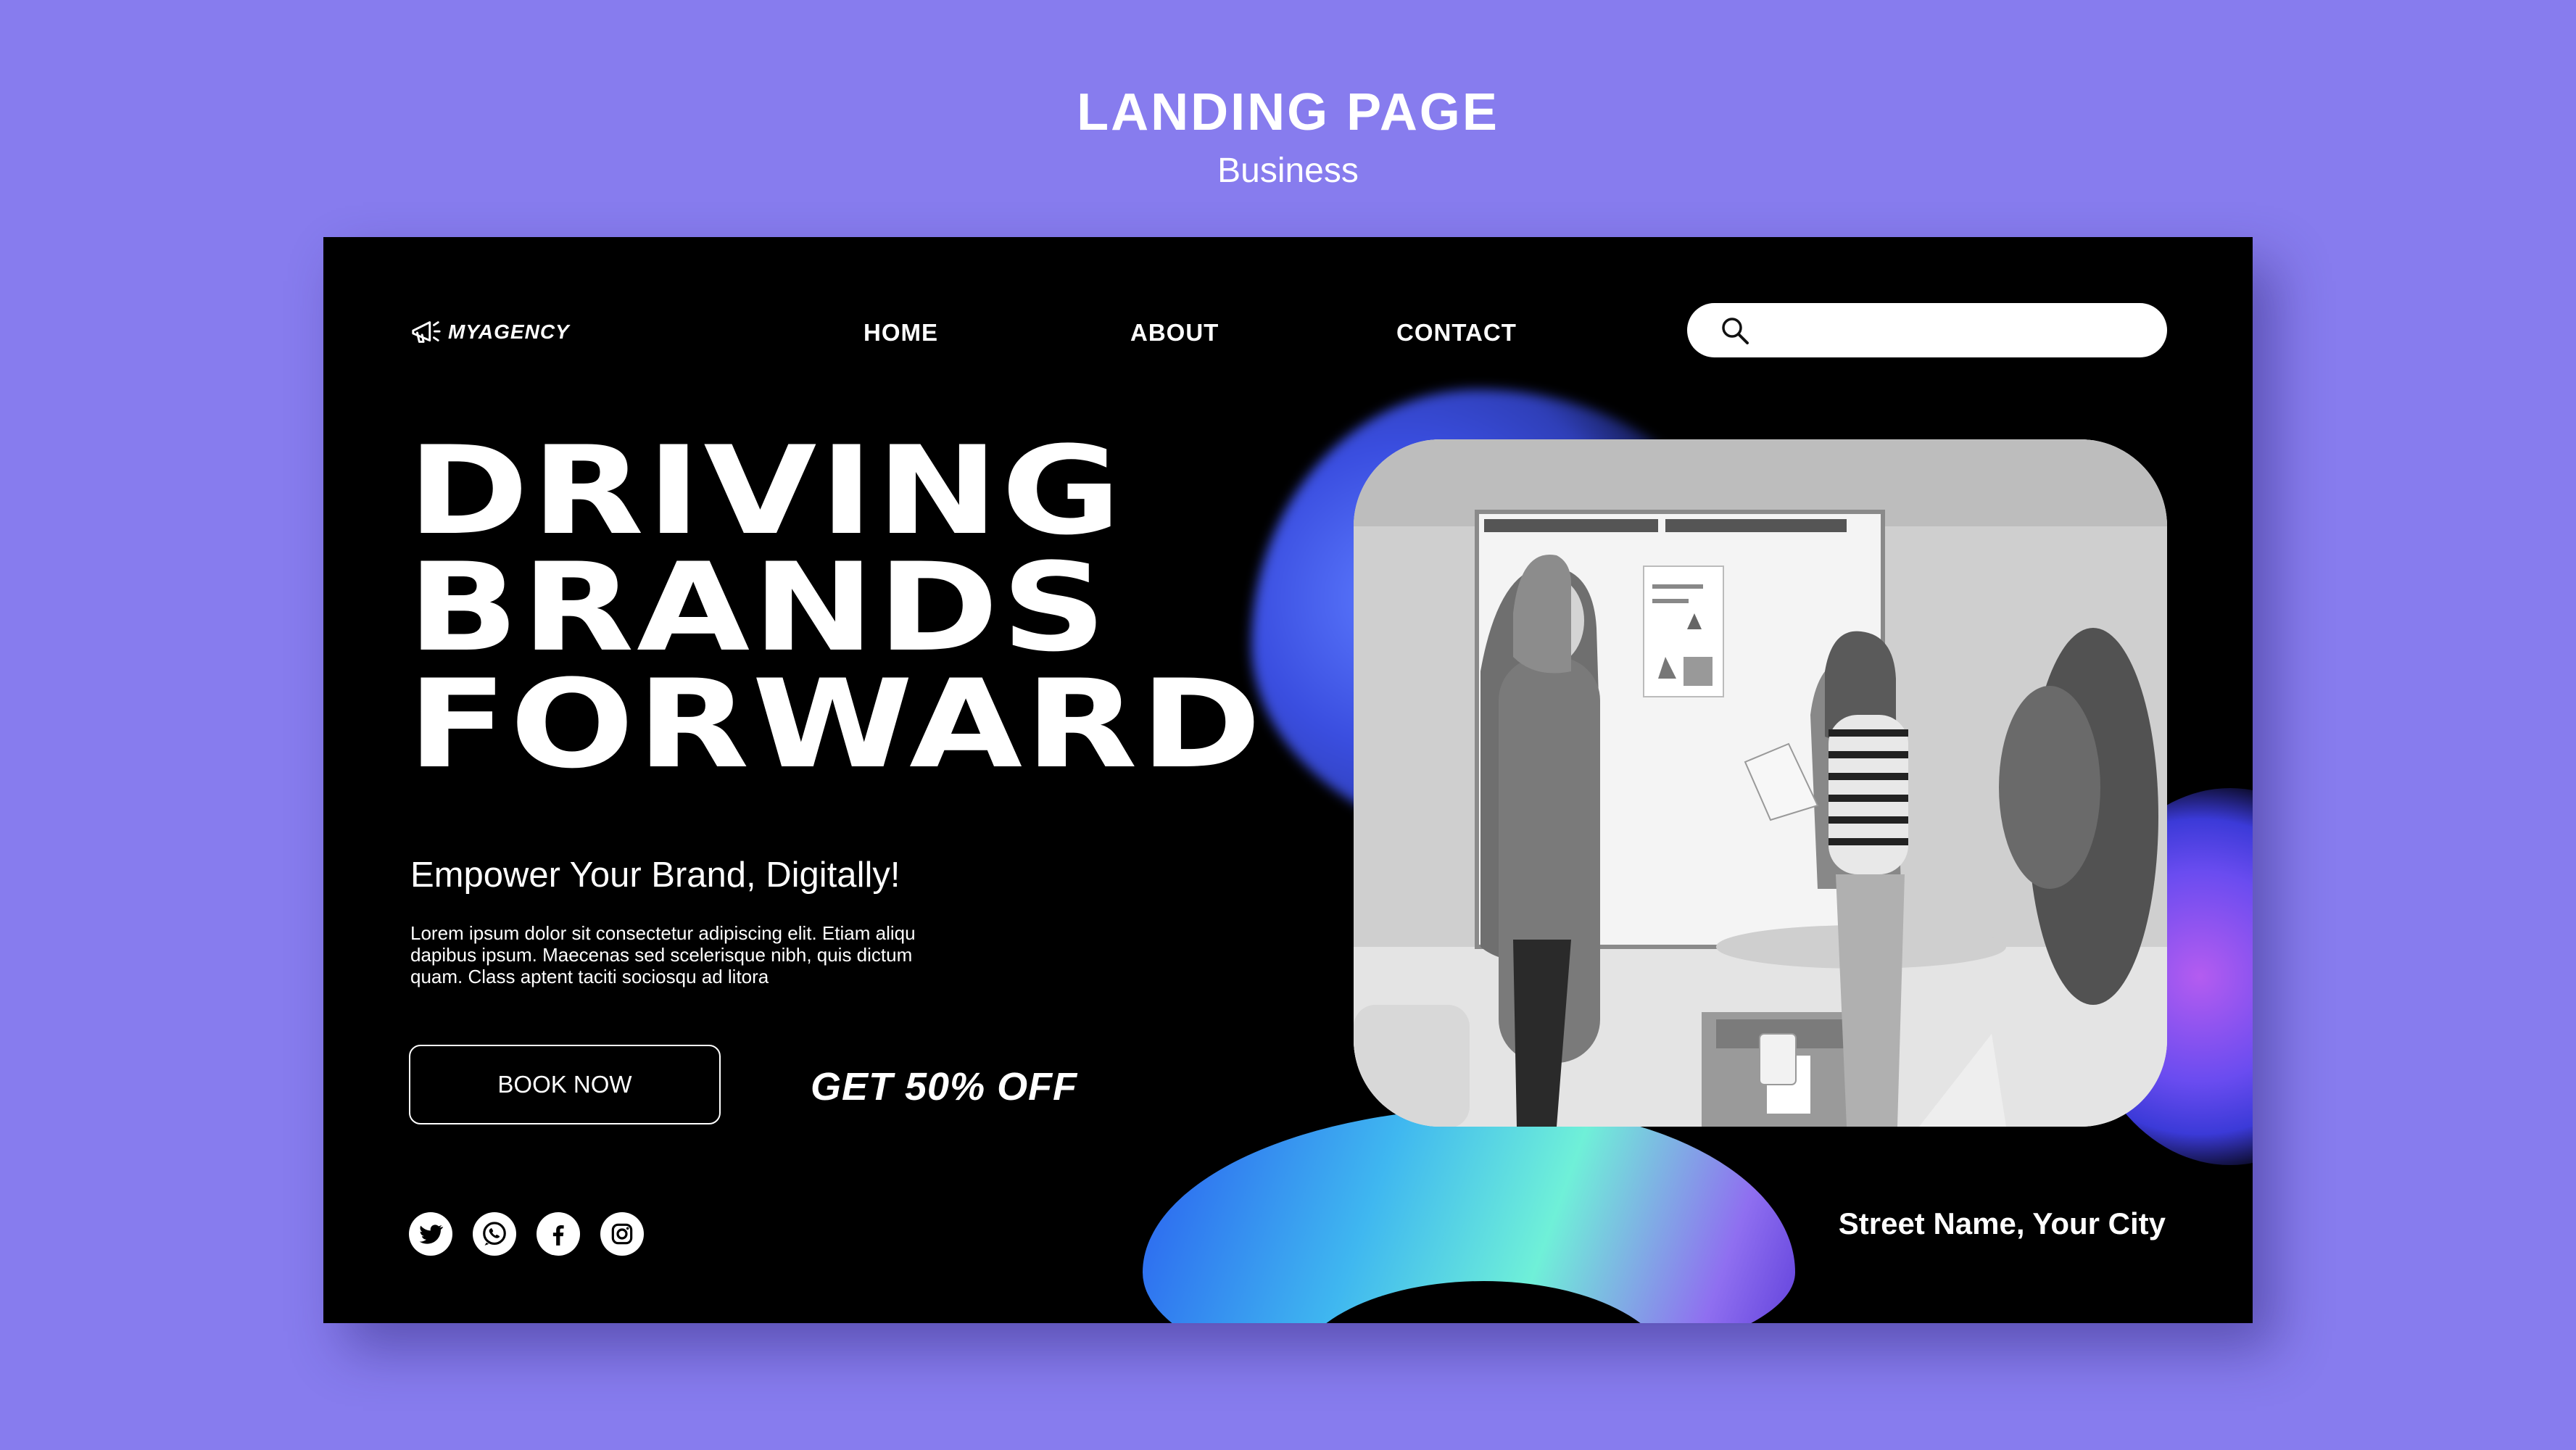 Image resolution: width=2576 pixels, height=1450 pixels. I want to click on hero-headline-line: BRANDS, so click(758, 607).